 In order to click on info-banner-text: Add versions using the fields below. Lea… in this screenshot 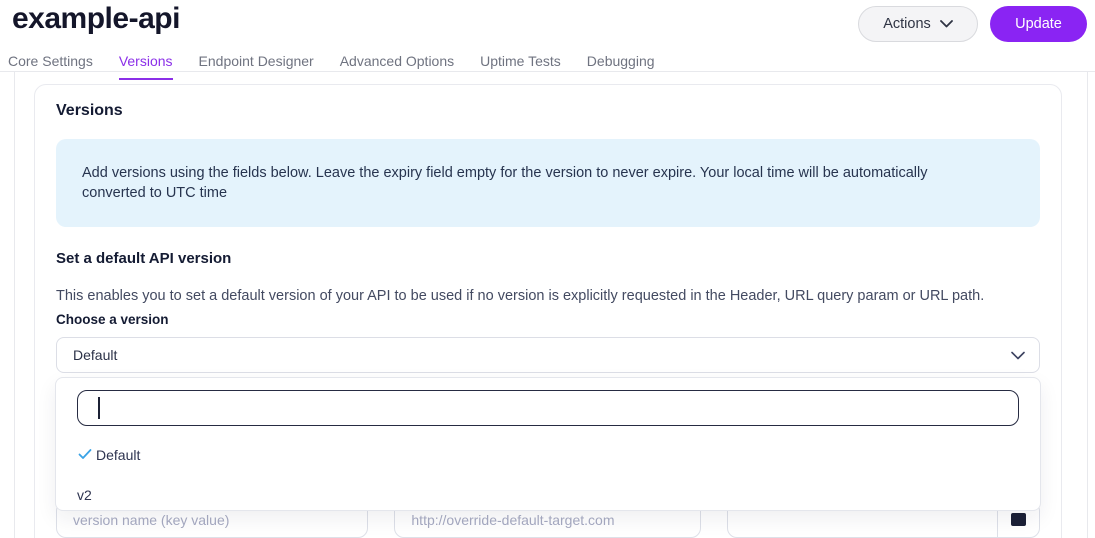, I will do `click(505, 183)`.